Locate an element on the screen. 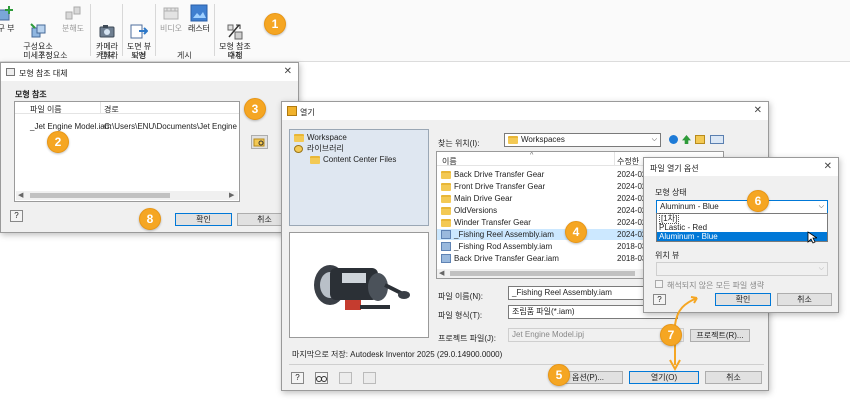  video-icon is located at coordinates (171, 13).